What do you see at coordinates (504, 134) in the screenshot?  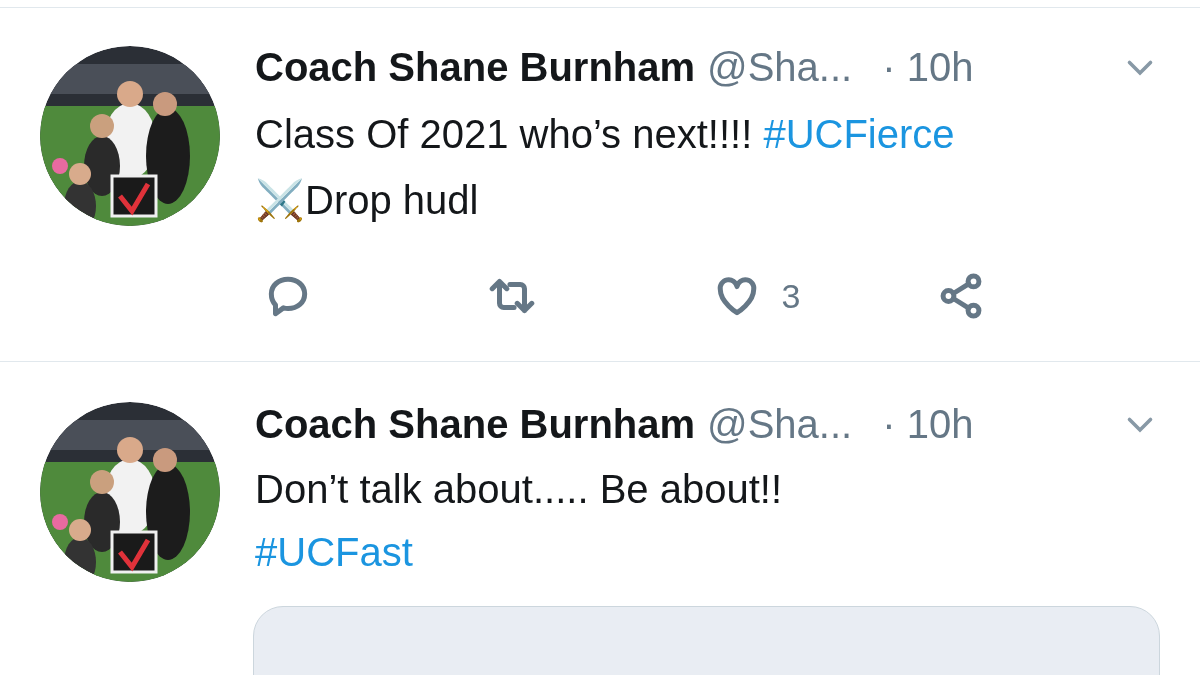 I see `tweet-text: Class Of 2021 who’s next!!!!` at bounding box center [504, 134].